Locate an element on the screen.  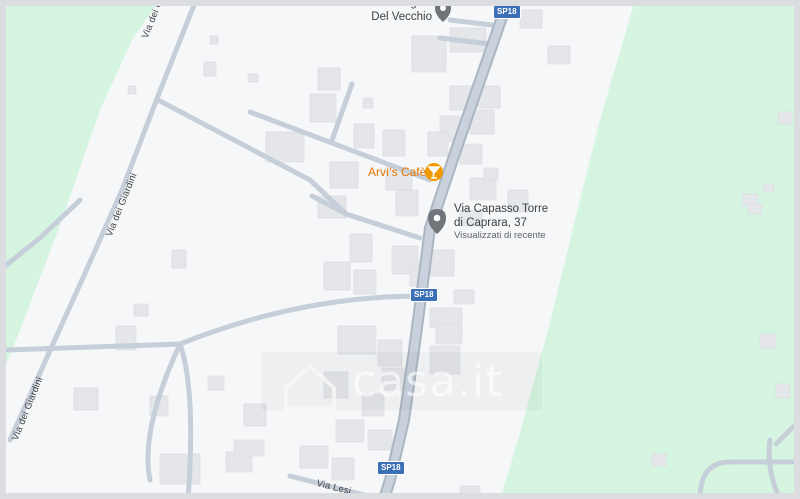
poi-name-line: di Caprara, 37 is located at coordinates (490, 223).